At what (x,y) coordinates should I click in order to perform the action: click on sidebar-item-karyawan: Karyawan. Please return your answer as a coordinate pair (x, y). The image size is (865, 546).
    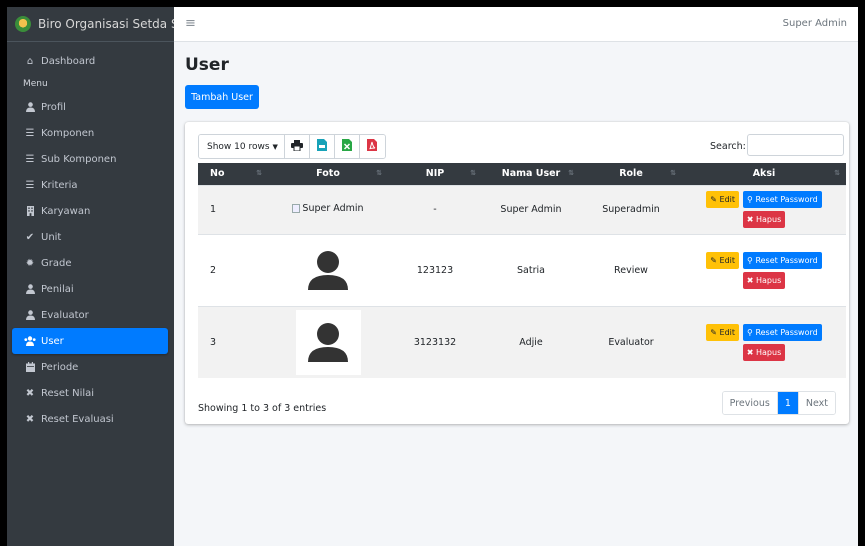
    Looking at the image, I should click on (90, 211).